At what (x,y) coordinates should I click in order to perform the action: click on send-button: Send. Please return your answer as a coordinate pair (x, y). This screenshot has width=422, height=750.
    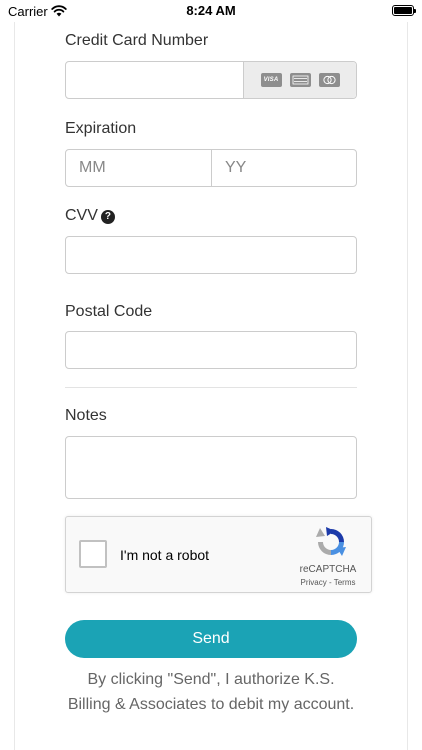
    Looking at the image, I should click on (211, 639).